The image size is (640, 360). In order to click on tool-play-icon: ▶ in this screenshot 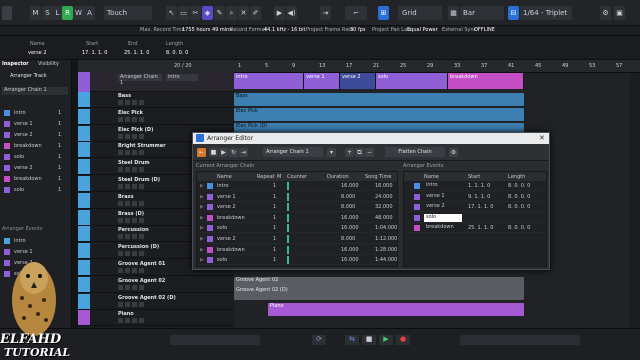, I will do `click(279, 13)`.